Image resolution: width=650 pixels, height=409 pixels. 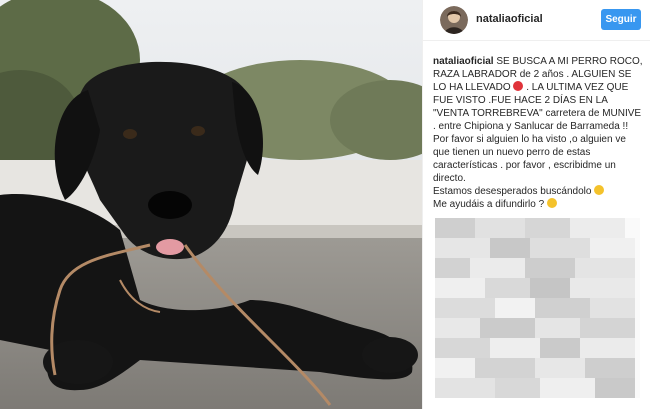 What do you see at coordinates (512, 191) in the screenshot?
I see `caption-text-3: Estamos desesperados buscándolo` at bounding box center [512, 191].